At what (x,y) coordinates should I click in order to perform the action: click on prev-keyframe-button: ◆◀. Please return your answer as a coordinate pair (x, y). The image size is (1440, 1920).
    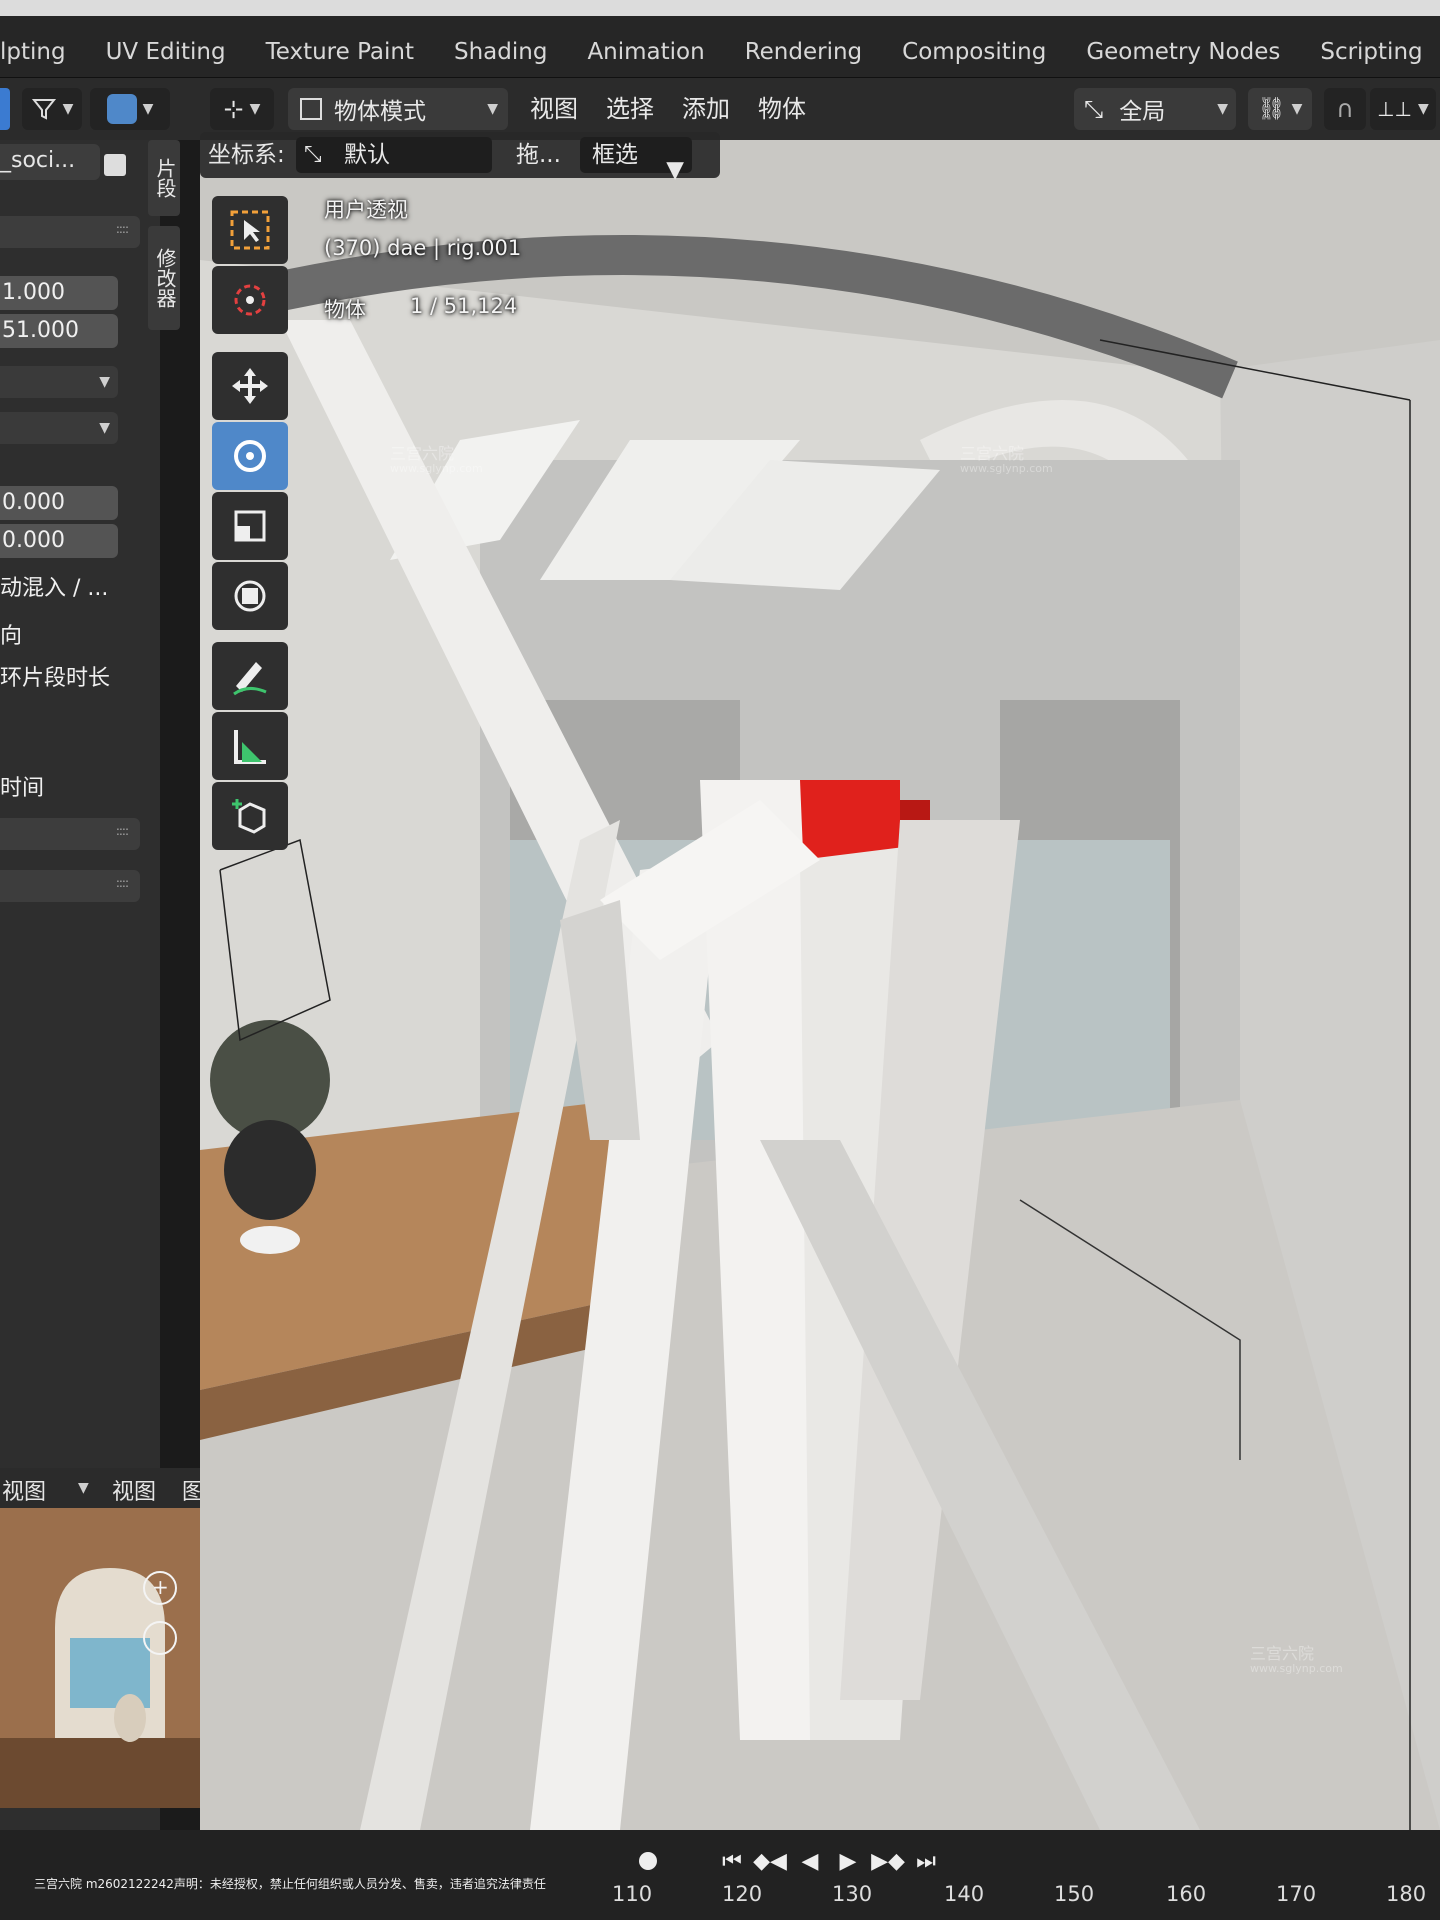
    Looking at the image, I should click on (770, 1861).